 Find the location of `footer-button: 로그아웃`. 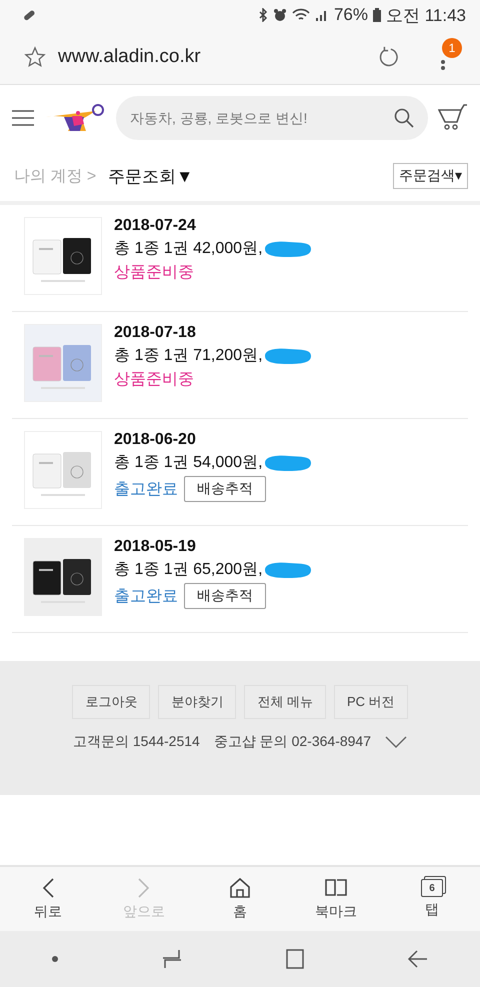

footer-button: 로그아웃 is located at coordinates (111, 702).